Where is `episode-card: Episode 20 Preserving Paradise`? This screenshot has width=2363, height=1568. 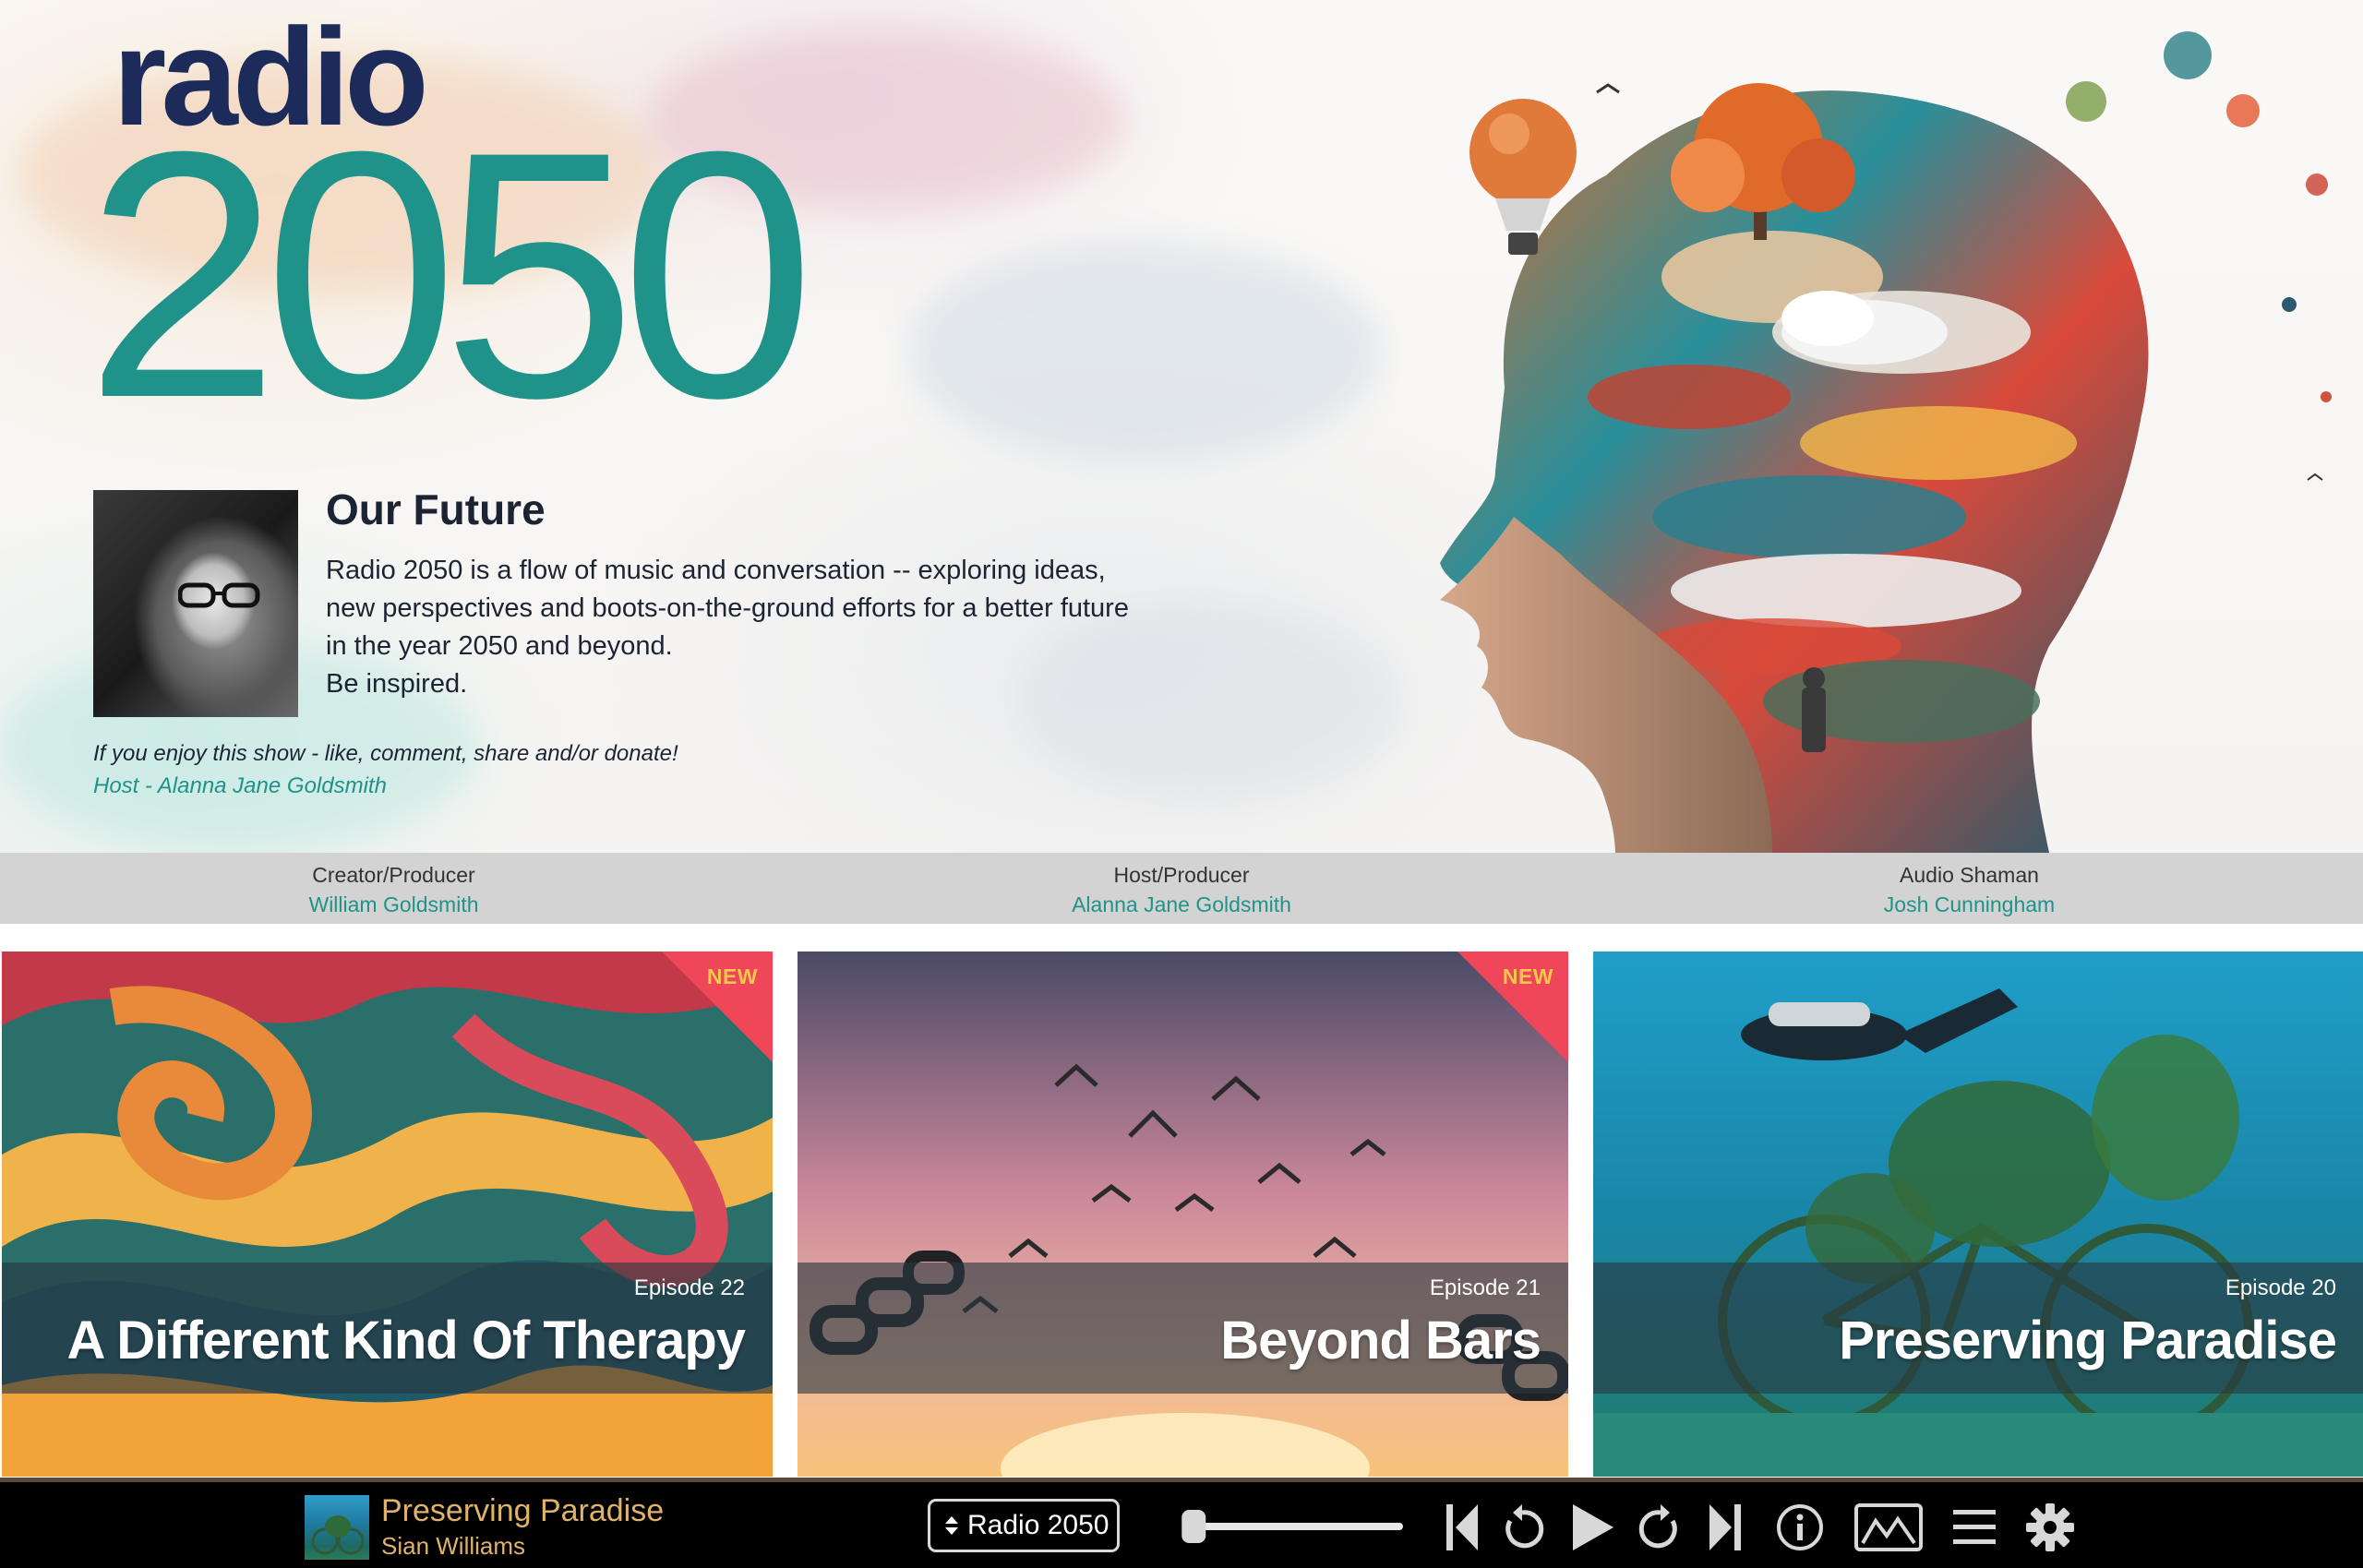 episode-card: Episode 20 Preserving Paradise is located at coordinates (1978, 1214).